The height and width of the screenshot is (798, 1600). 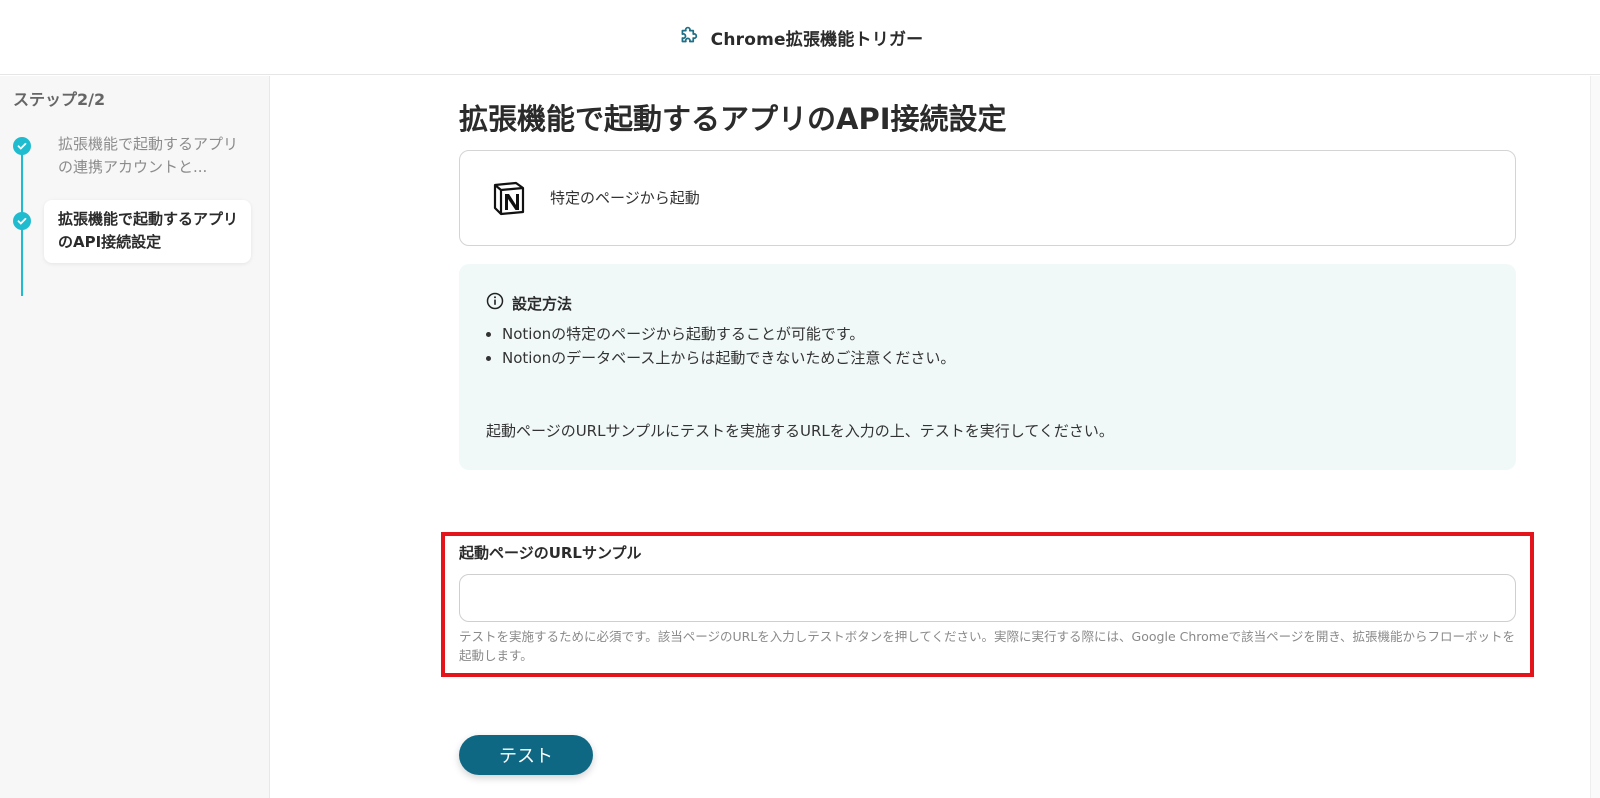 I want to click on info-header: 設定方法, so click(x=529, y=303).